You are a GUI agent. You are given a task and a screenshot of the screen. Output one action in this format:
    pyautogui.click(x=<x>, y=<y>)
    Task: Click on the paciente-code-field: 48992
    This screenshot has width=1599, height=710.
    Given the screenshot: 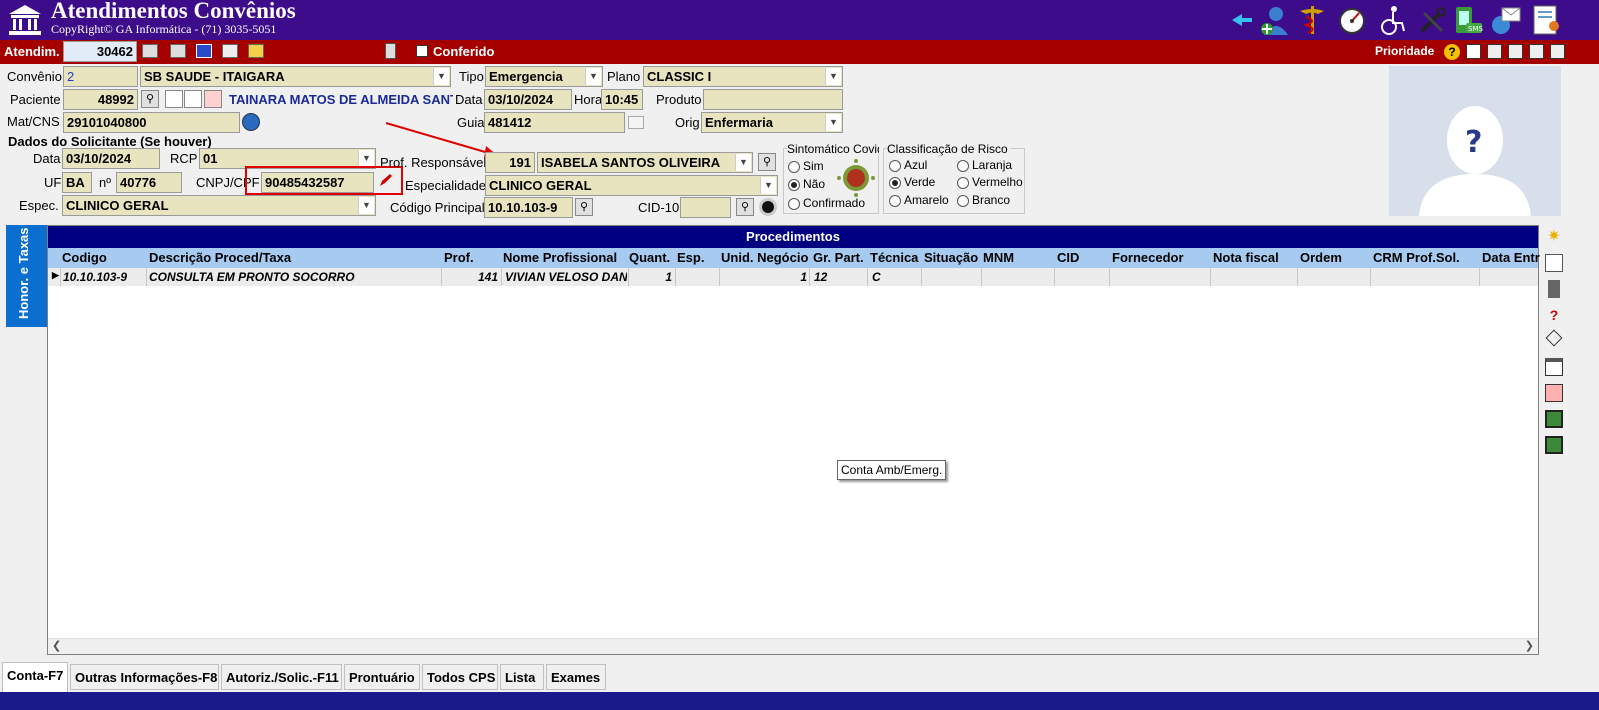 What is the action you would take?
    pyautogui.click(x=100, y=99)
    